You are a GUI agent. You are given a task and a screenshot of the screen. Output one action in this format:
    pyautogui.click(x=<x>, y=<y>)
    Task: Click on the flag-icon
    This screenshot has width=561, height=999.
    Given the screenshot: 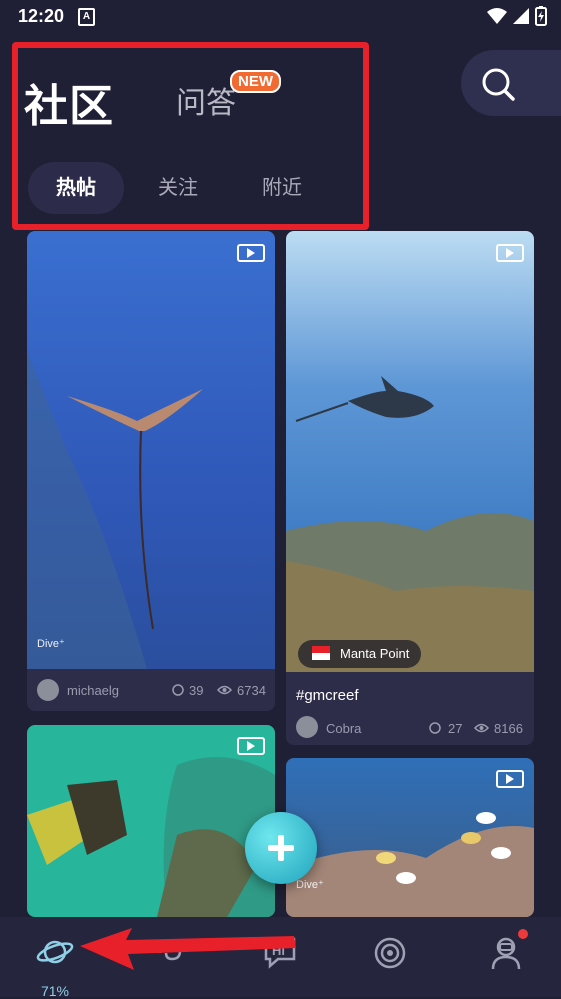 What is the action you would take?
    pyautogui.click(x=321, y=653)
    